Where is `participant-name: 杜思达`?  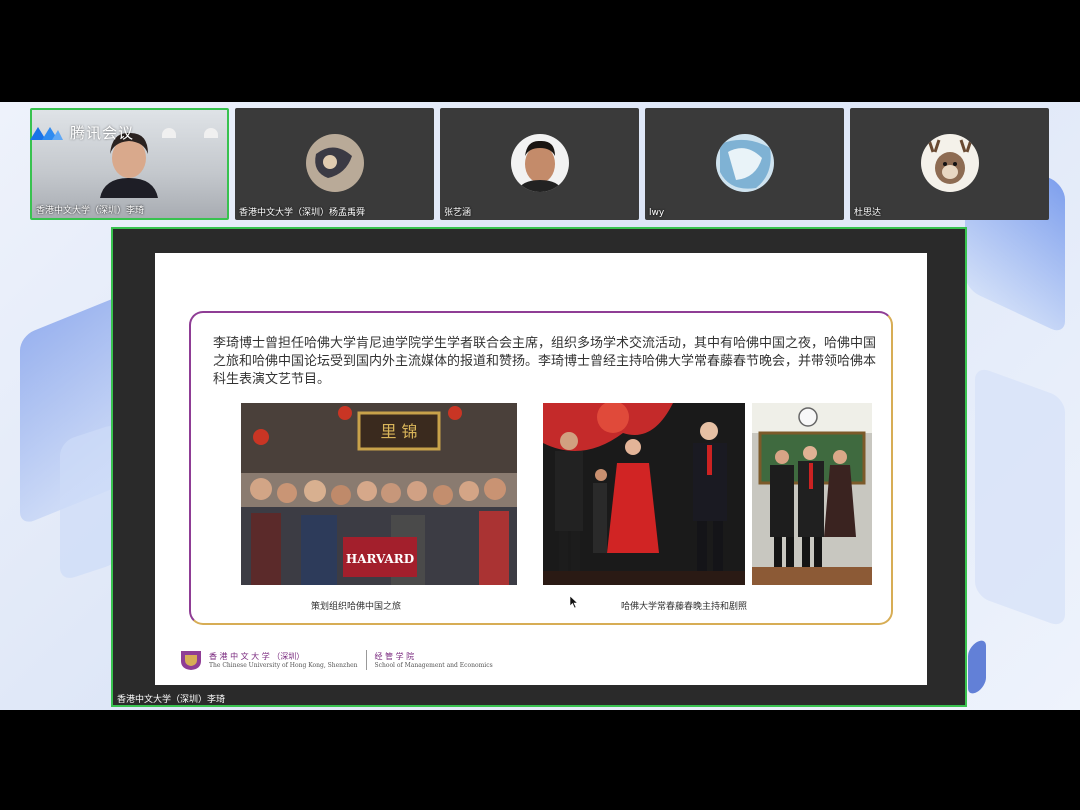 participant-name: 杜思达 is located at coordinates (868, 213).